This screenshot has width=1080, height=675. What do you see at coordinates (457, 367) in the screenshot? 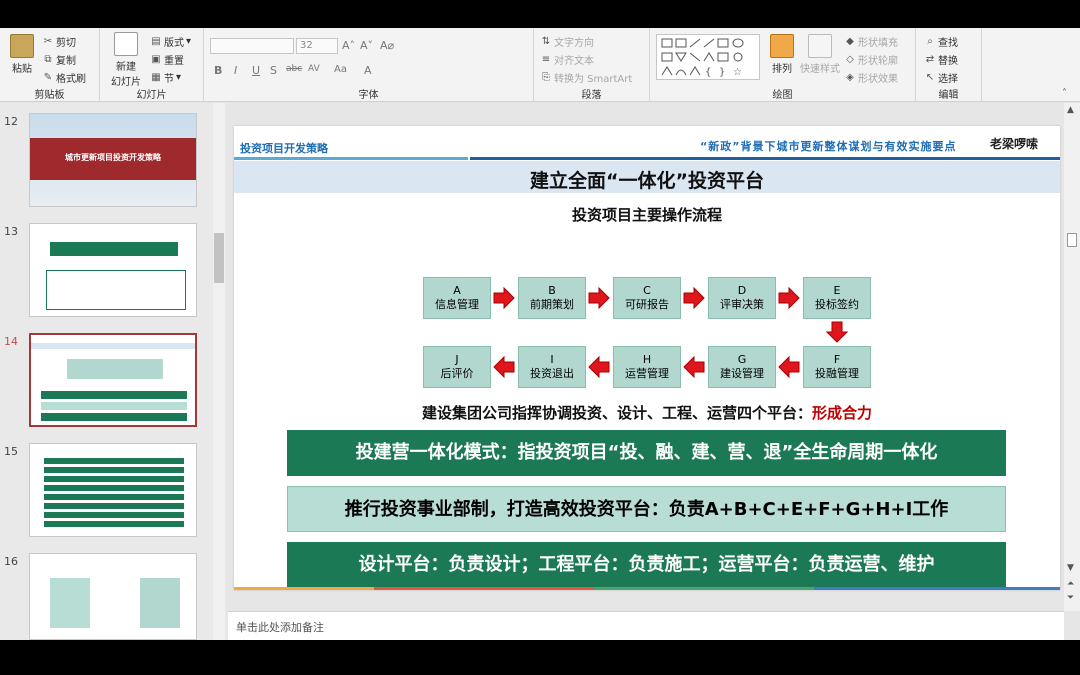
I see `step-box-j: J 后评价` at bounding box center [457, 367].